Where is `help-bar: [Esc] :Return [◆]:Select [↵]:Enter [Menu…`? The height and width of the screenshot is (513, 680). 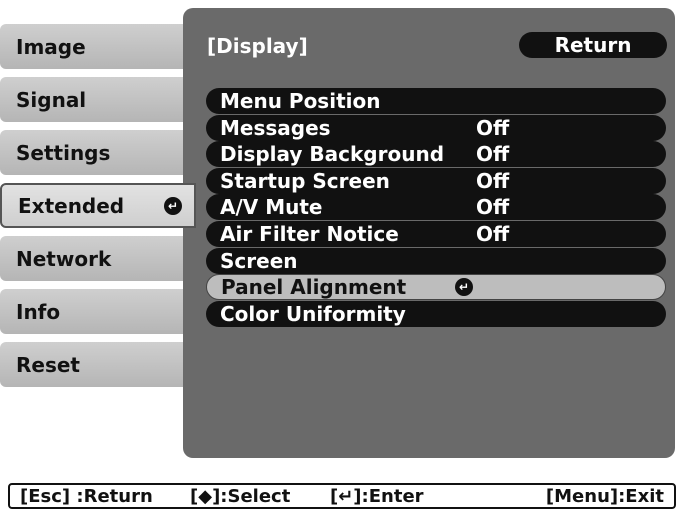 help-bar: [Esc] :Return [◆]:Select [↵]:Enter [Menu… is located at coordinates (342, 496).